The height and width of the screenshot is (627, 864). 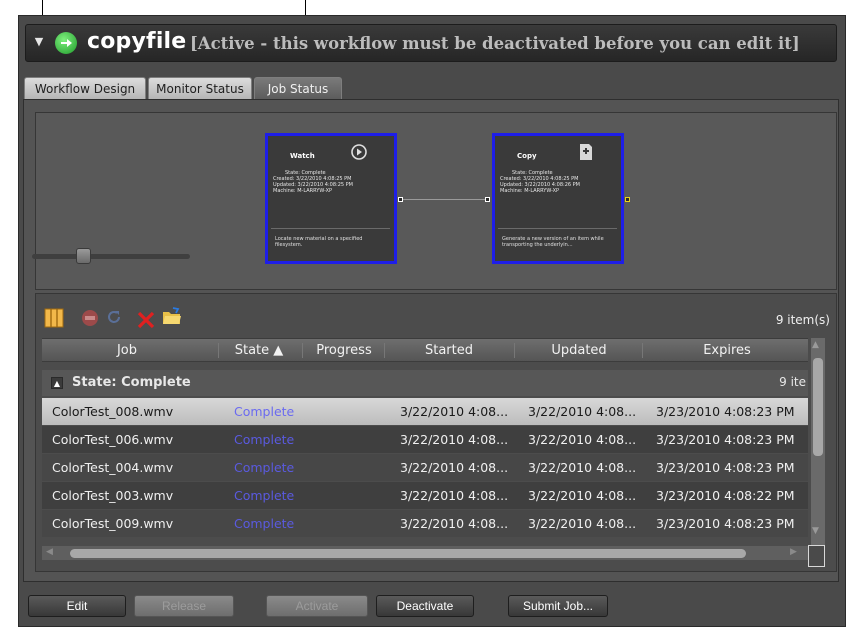 I want to click on cell-job: ColorTest_004.wmv, so click(x=113, y=467).